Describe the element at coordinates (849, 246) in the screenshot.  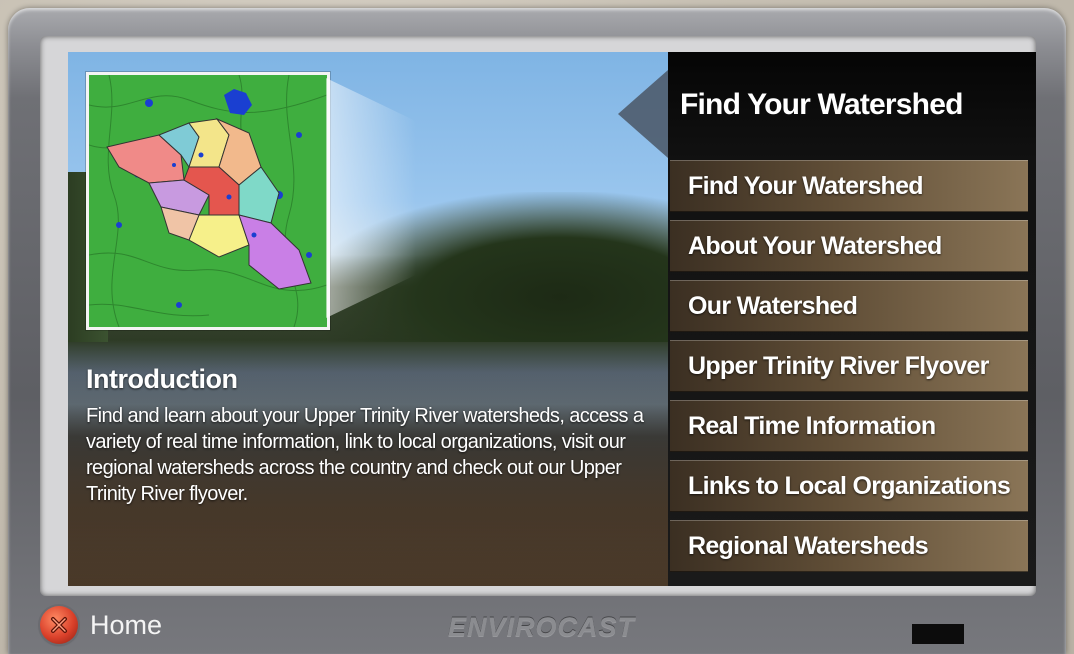
I see `nav-item-about-your-watershed: About Your Watershed` at that location.